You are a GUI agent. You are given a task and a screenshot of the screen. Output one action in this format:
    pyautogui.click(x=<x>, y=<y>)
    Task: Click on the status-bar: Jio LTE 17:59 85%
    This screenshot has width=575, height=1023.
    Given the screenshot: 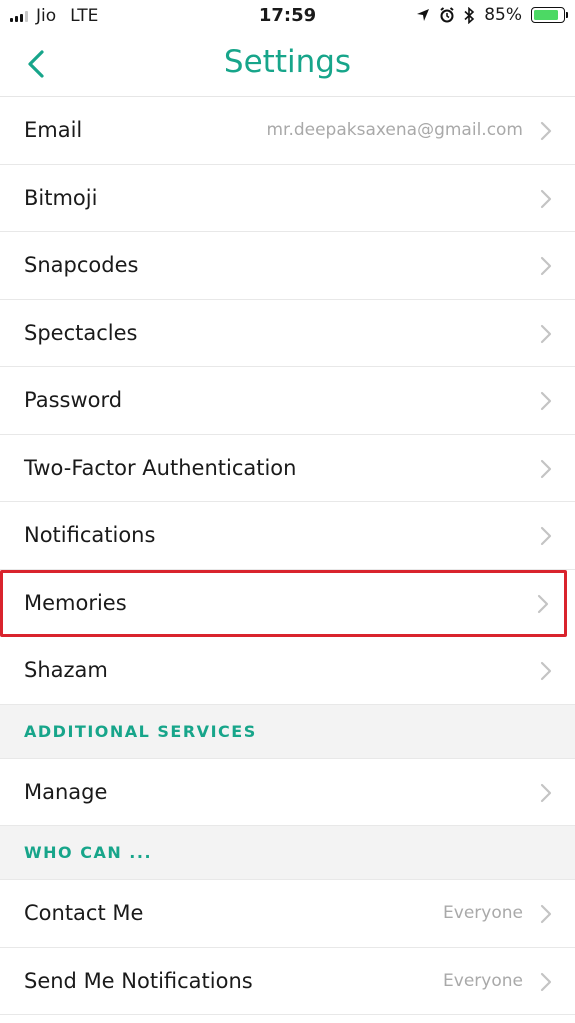 What is the action you would take?
    pyautogui.click(x=287, y=16)
    